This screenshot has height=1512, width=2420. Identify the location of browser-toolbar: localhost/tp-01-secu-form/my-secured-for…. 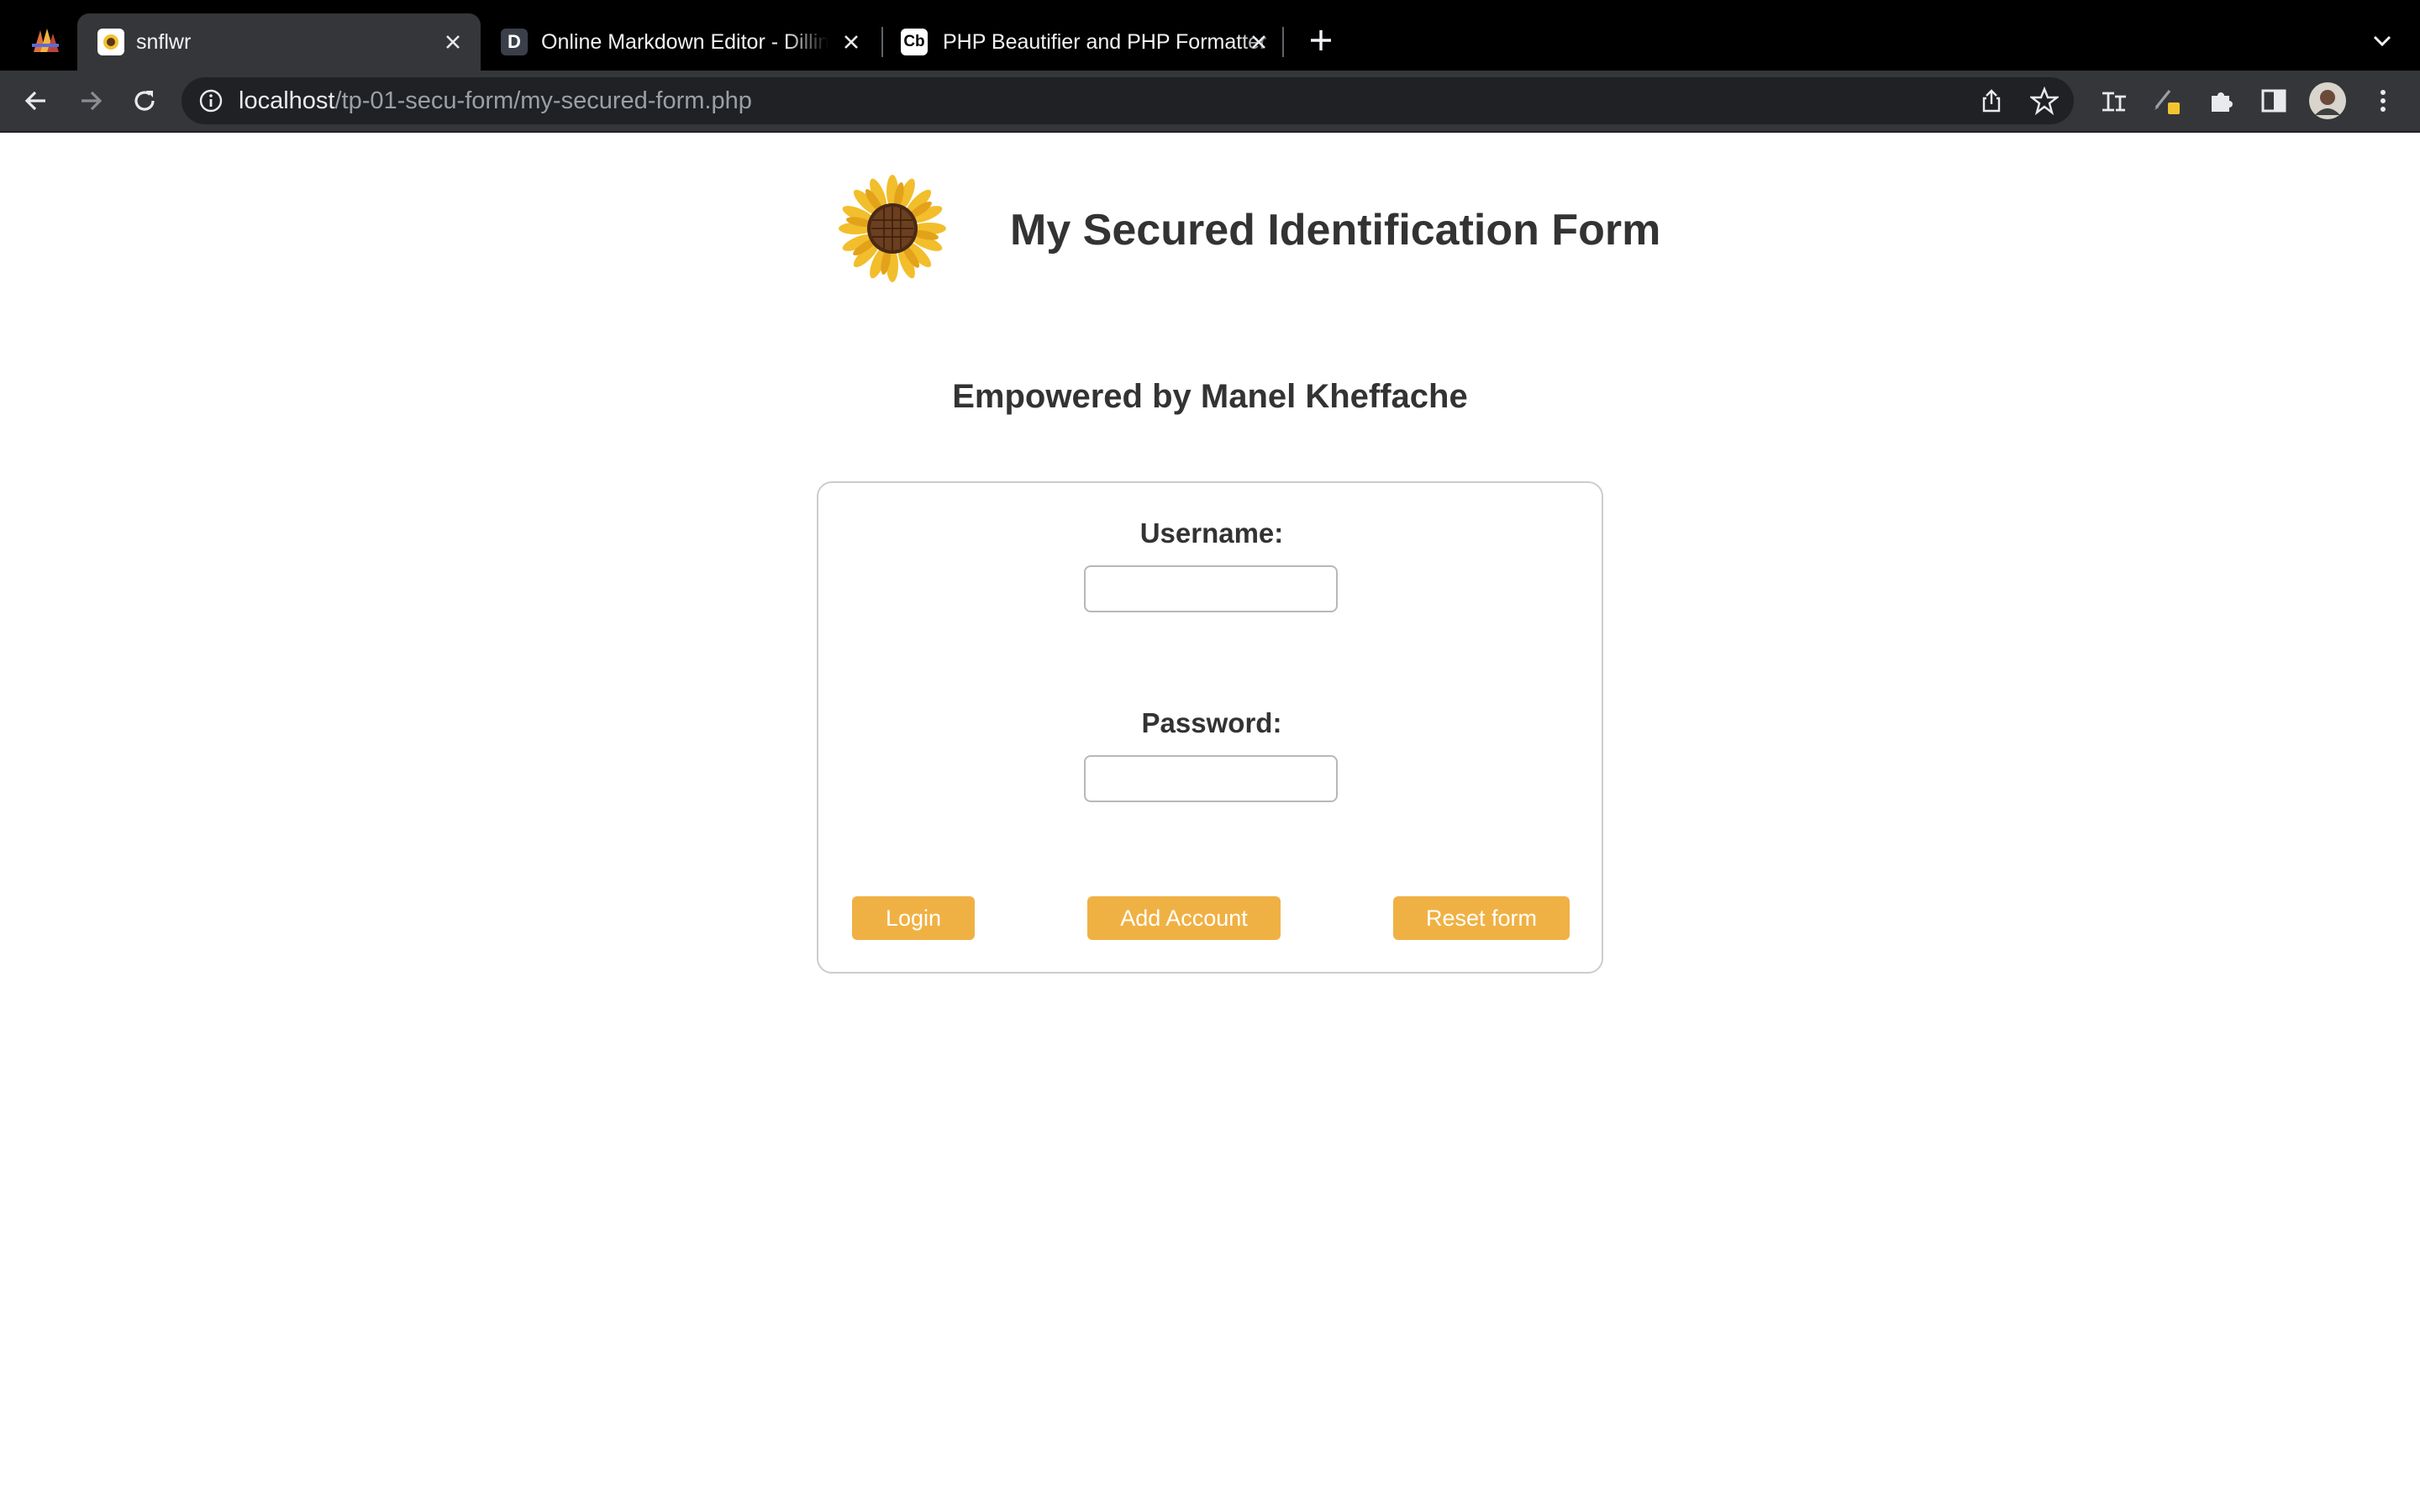
(1210, 101).